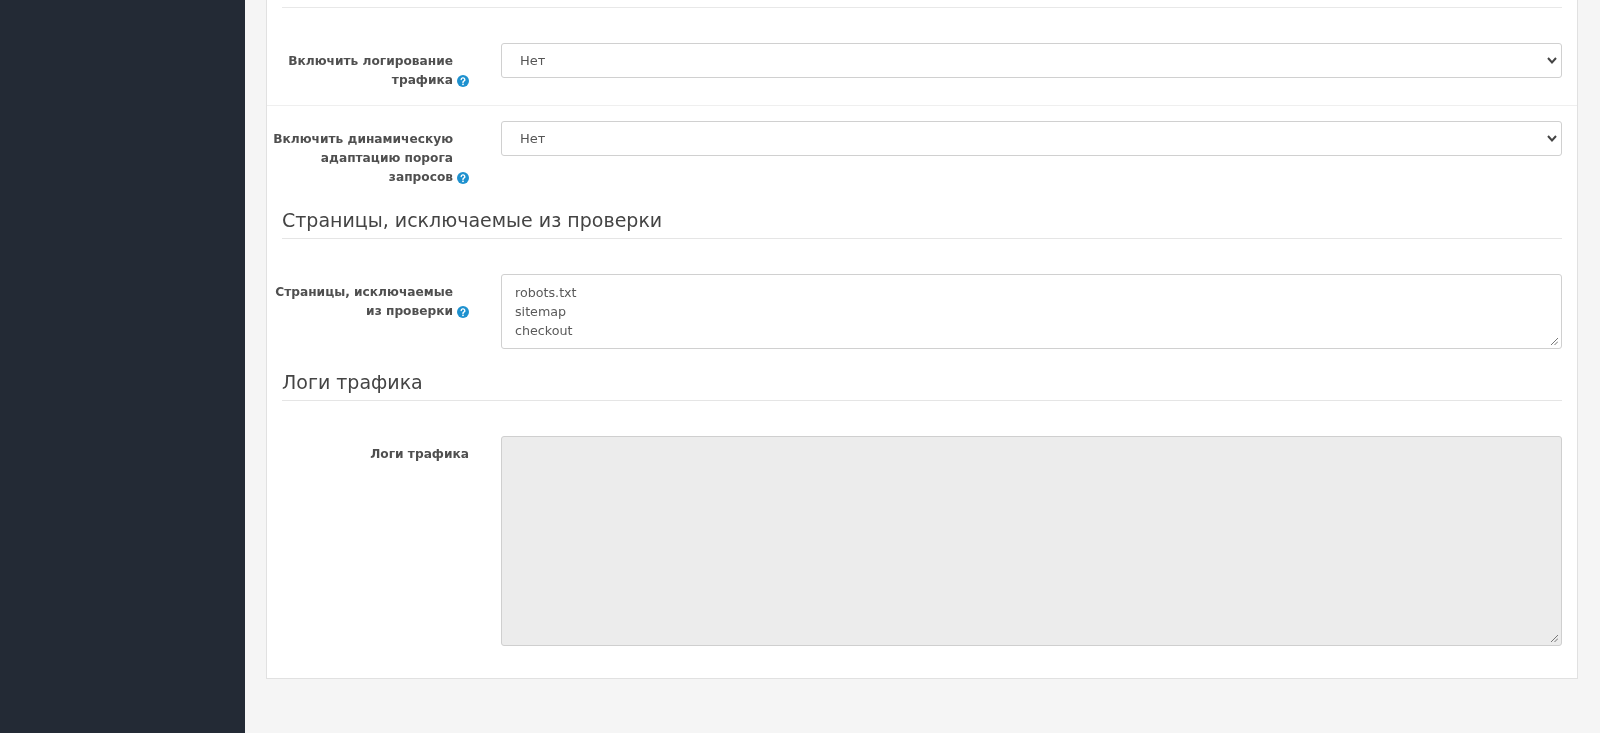 Image resolution: width=1600 pixels, height=733 pixels. Describe the element at coordinates (370, 71) in the screenshot. I see `field-label: Включить логирование трафика` at that location.